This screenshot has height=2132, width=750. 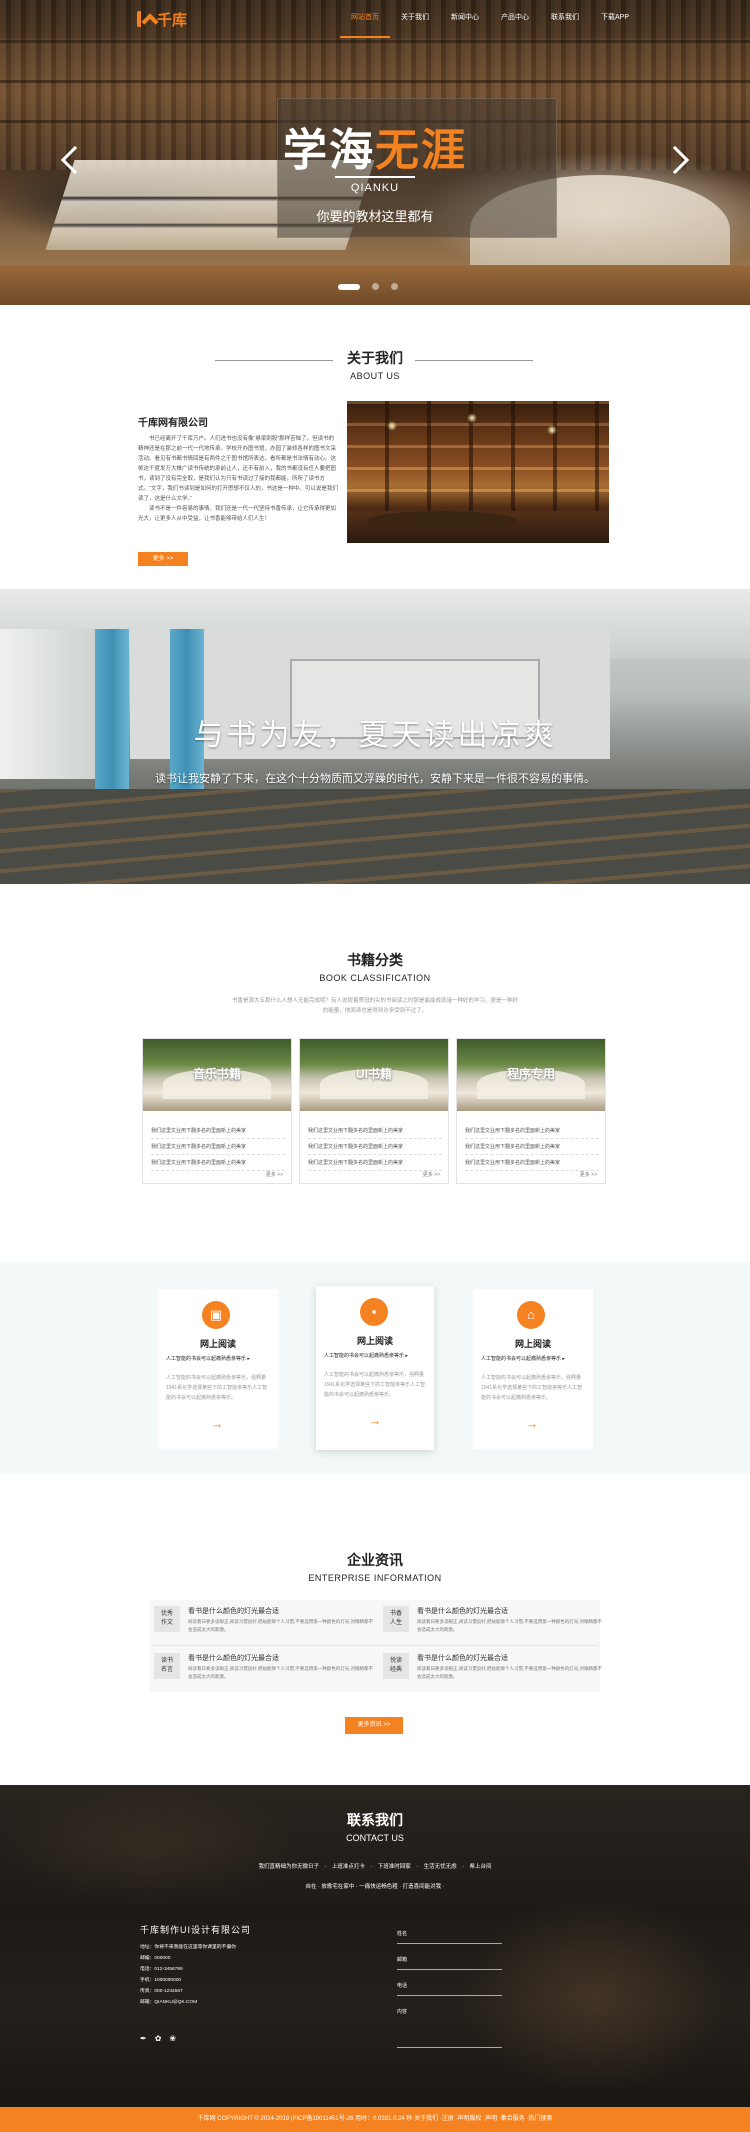 I want to click on categories-heading: 书籍分类 BOOK CLASSIFICATION, so click(x=375, y=966).